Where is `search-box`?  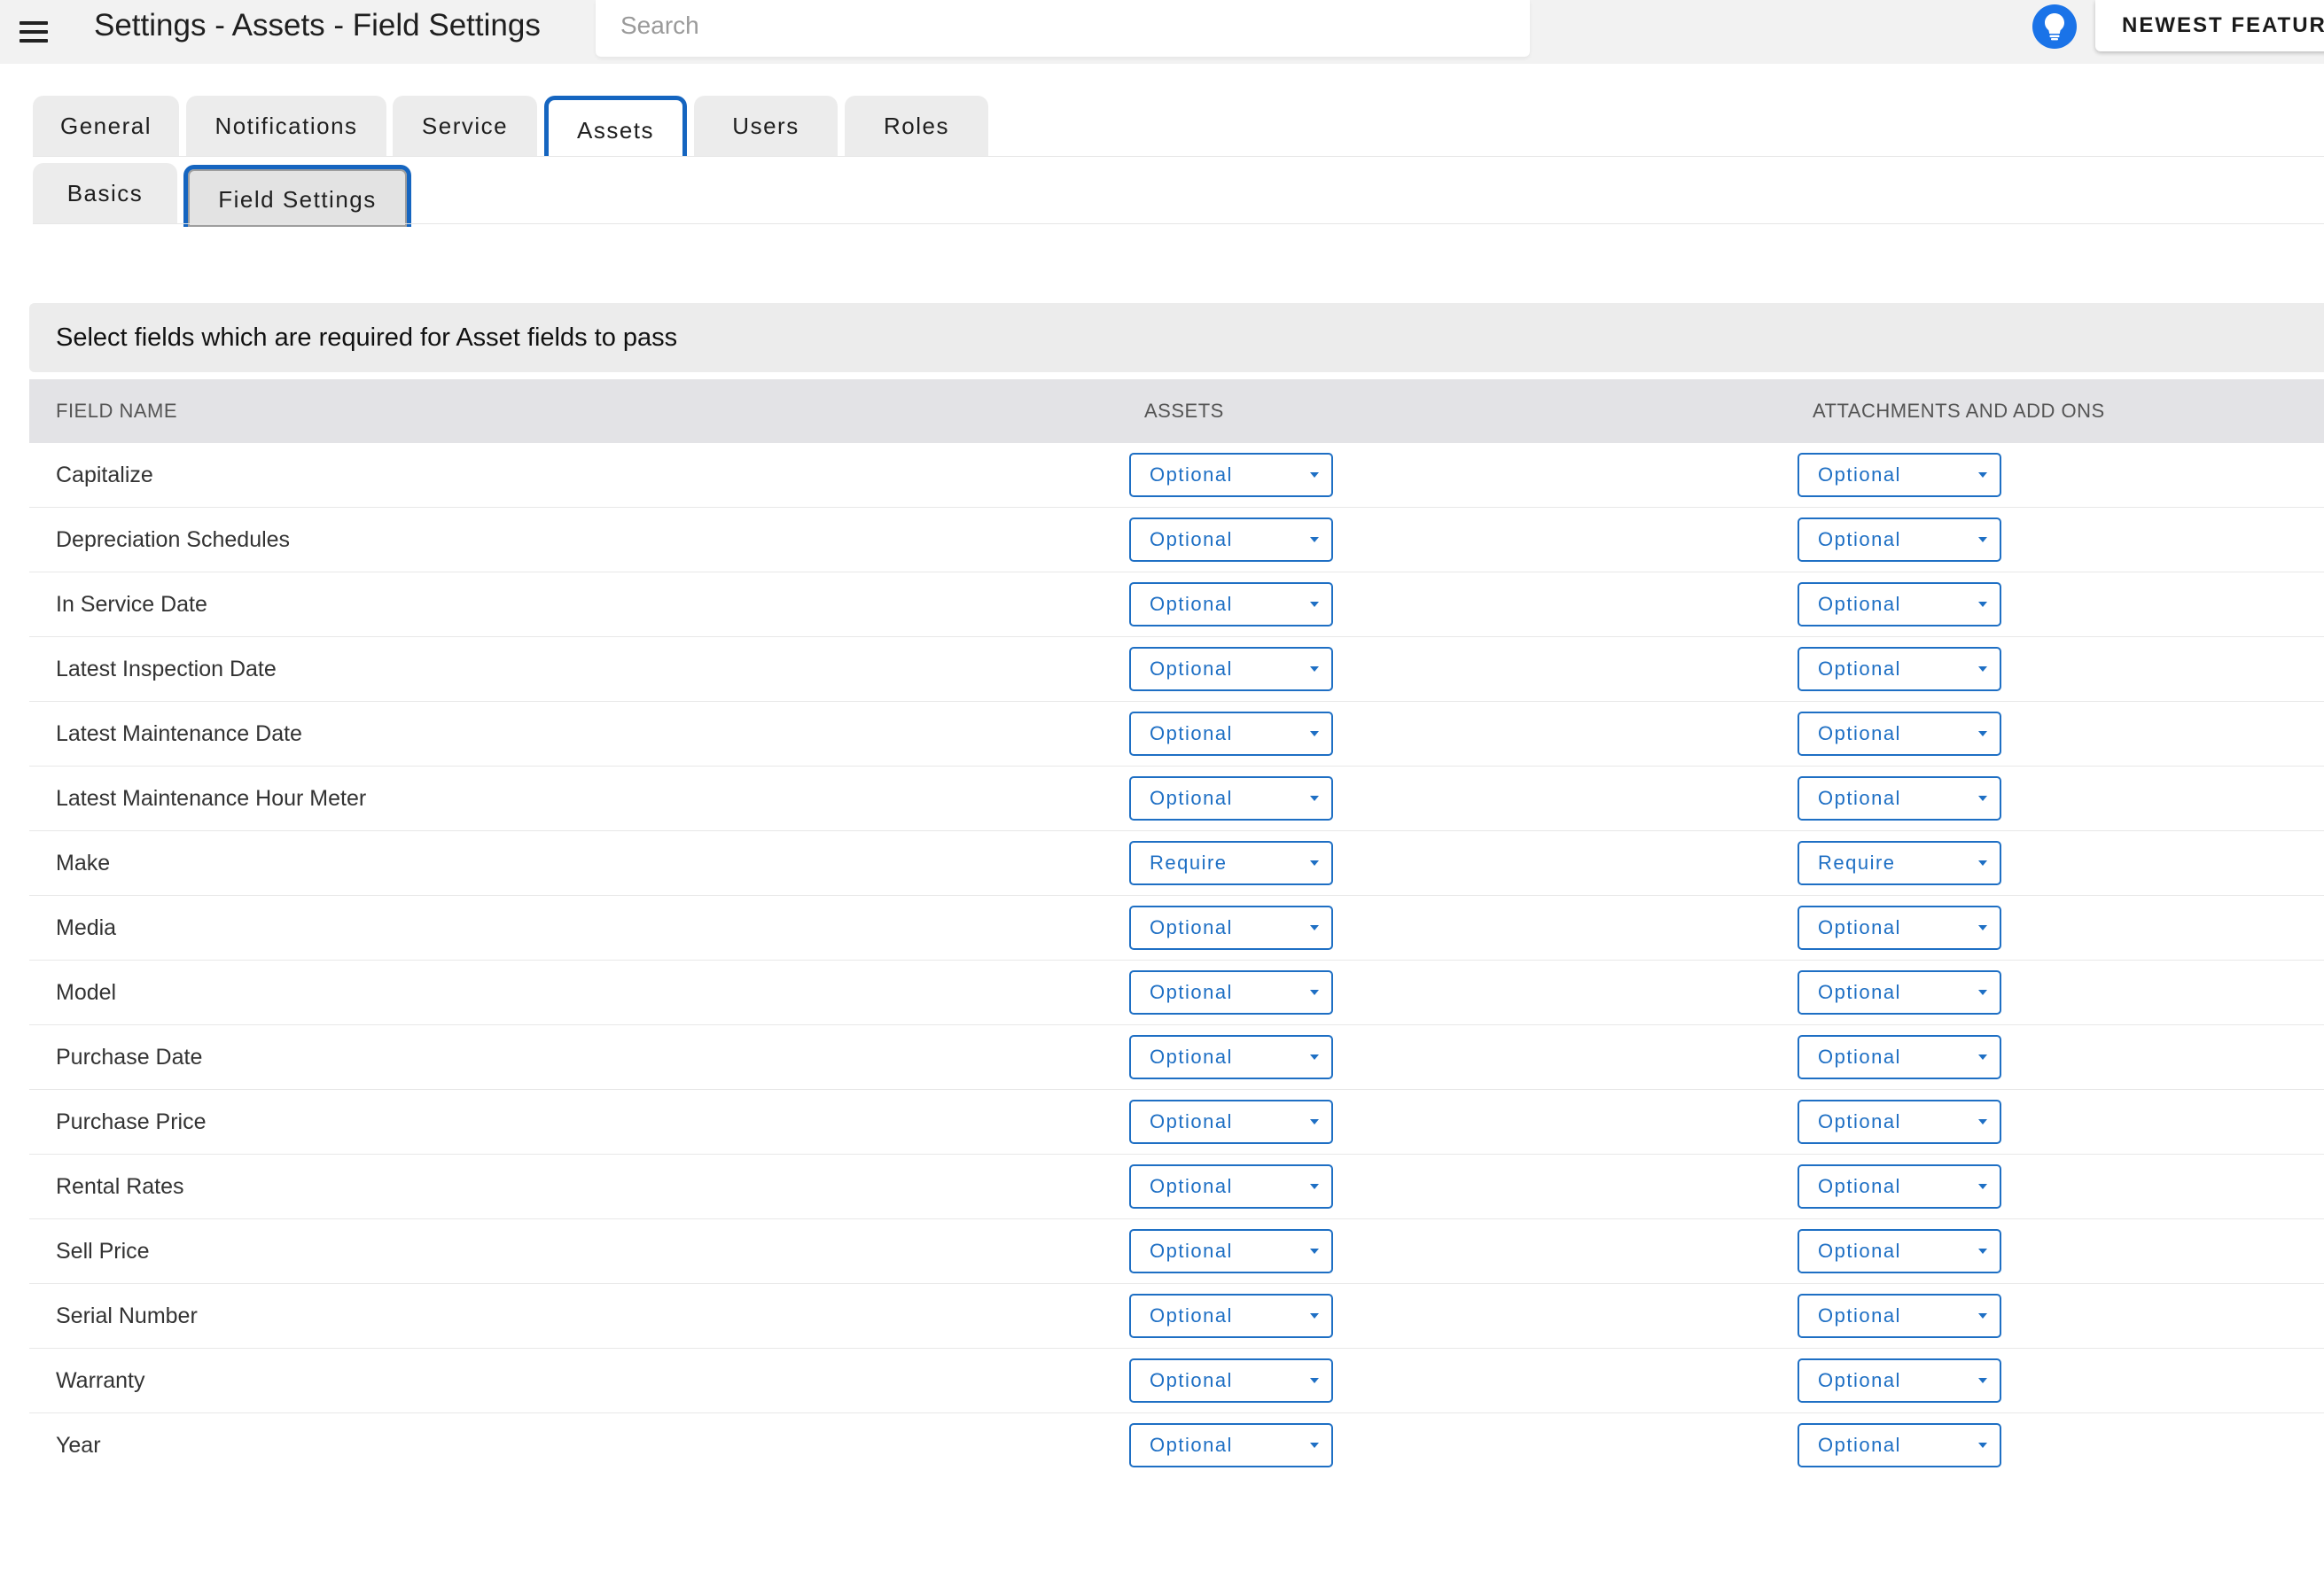
search-box is located at coordinates (1063, 28).